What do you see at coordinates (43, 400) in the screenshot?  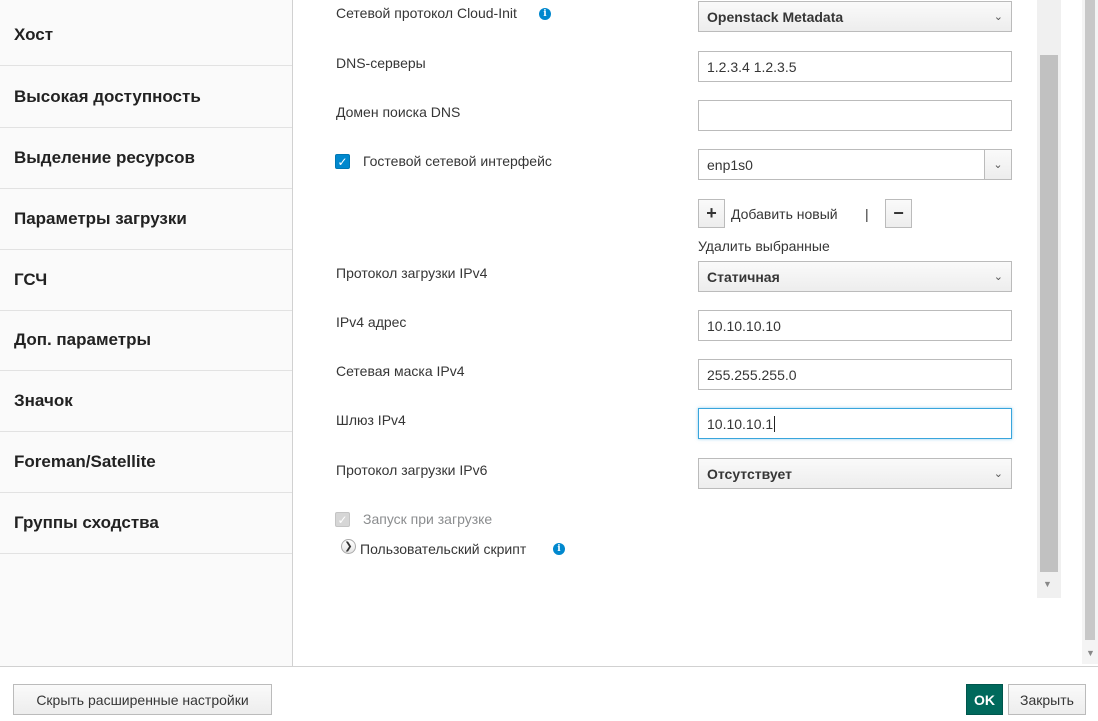 I see `sidebar-item-label: Значок` at bounding box center [43, 400].